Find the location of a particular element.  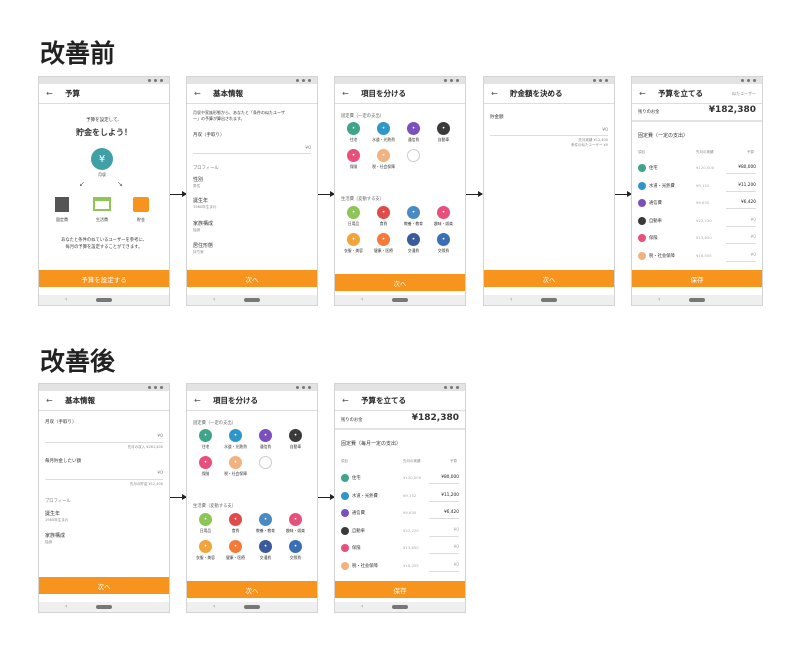

residence-label: 居住形態 is located at coordinates (203, 245).